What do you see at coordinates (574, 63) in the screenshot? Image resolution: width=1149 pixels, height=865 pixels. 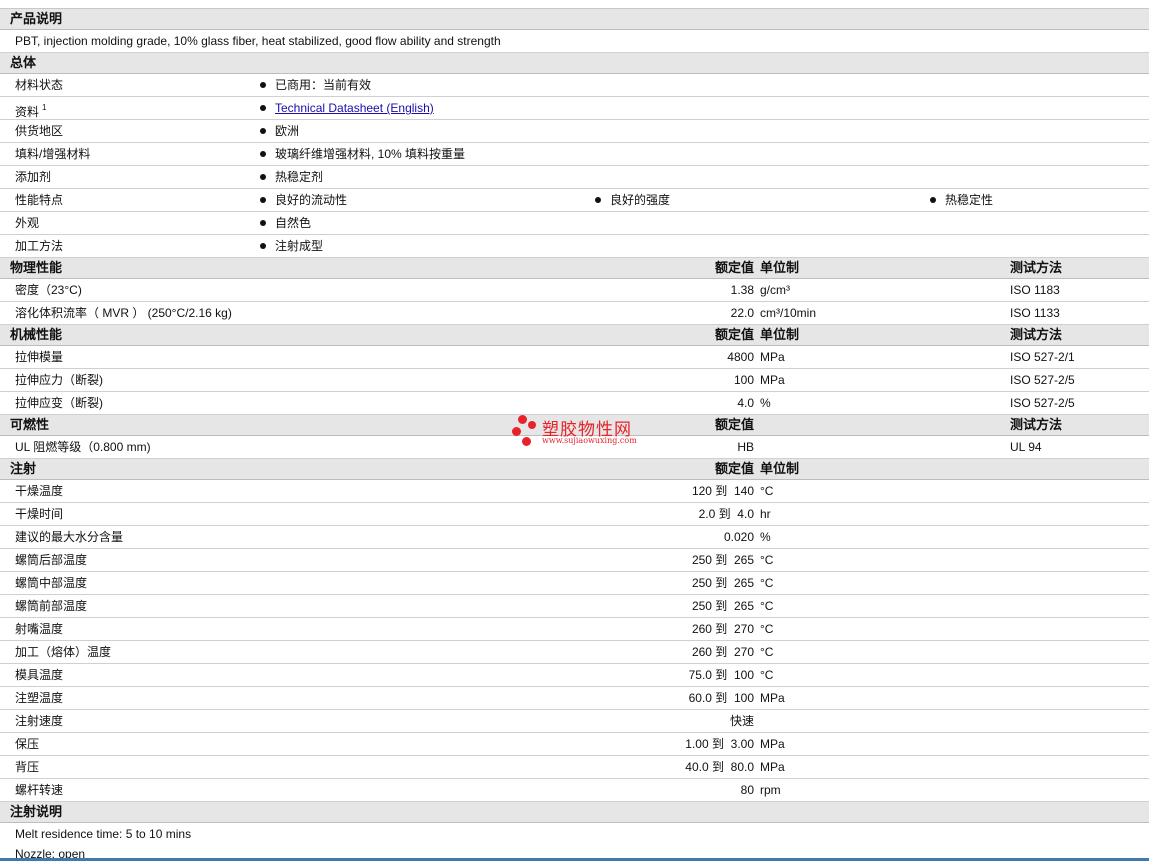 I see `section-header: 总体` at bounding box center [574, 63].